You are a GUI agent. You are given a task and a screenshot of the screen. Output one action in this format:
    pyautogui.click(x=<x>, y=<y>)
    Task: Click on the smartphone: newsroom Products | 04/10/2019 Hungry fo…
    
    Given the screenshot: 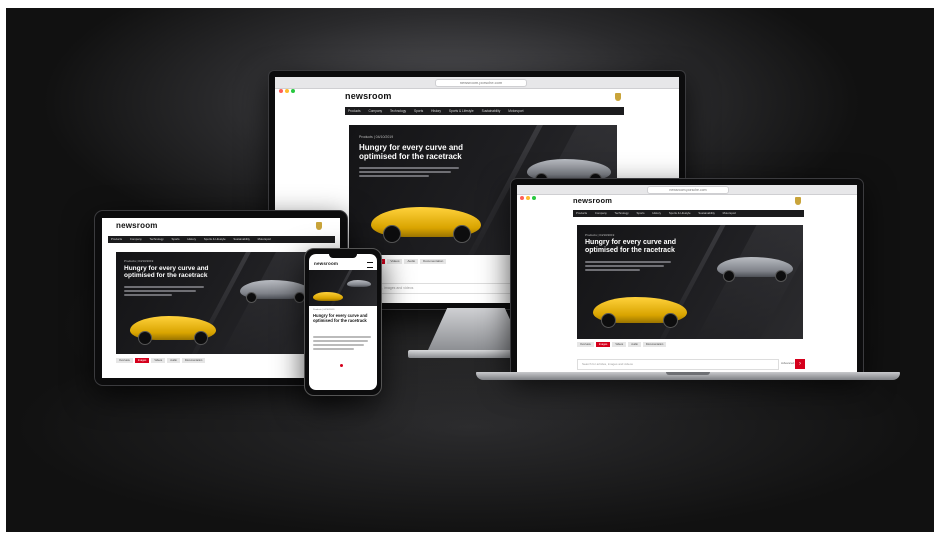 What is the action you would take?
    pyautogui.click(x=344, y=323)
    